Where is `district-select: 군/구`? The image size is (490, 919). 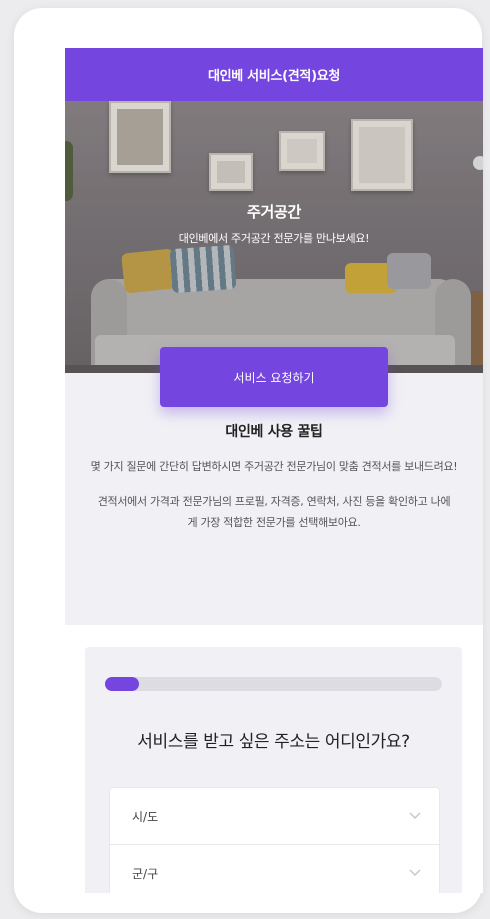 district-select: 군/구 is located at coordinates (274, 868).